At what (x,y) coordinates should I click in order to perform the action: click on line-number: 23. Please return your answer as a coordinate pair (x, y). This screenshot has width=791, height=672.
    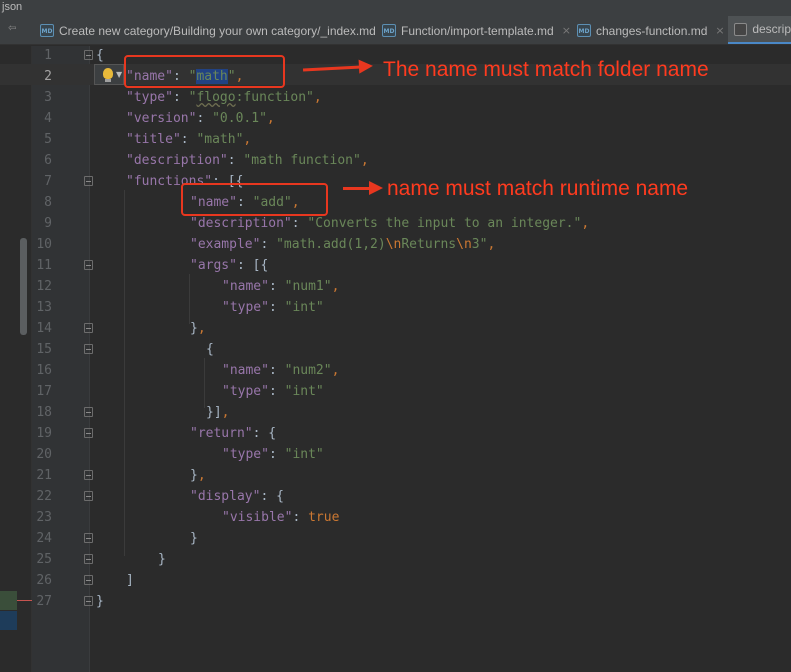
    Looking at the image, I should click on (44, 517).